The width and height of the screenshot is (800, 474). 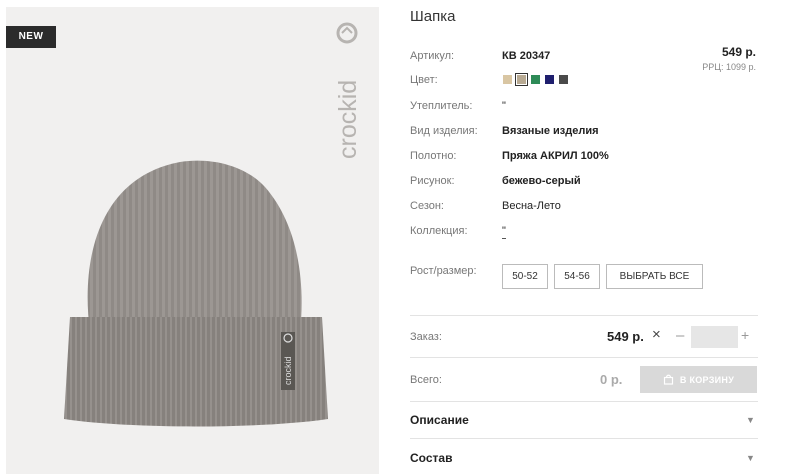 What do you see at coordinates (738, 52) in the screenshot?
I see `price: 549 р.` at bounding box center [738, 52].